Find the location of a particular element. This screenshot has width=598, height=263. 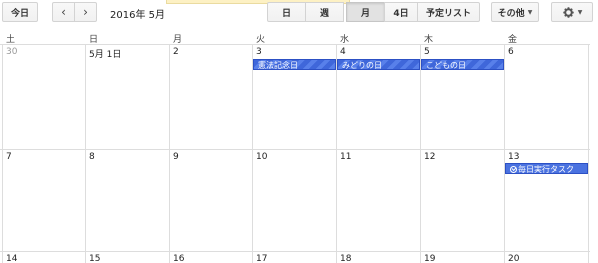

day-number: 4 is located at coordinates (343, 52).